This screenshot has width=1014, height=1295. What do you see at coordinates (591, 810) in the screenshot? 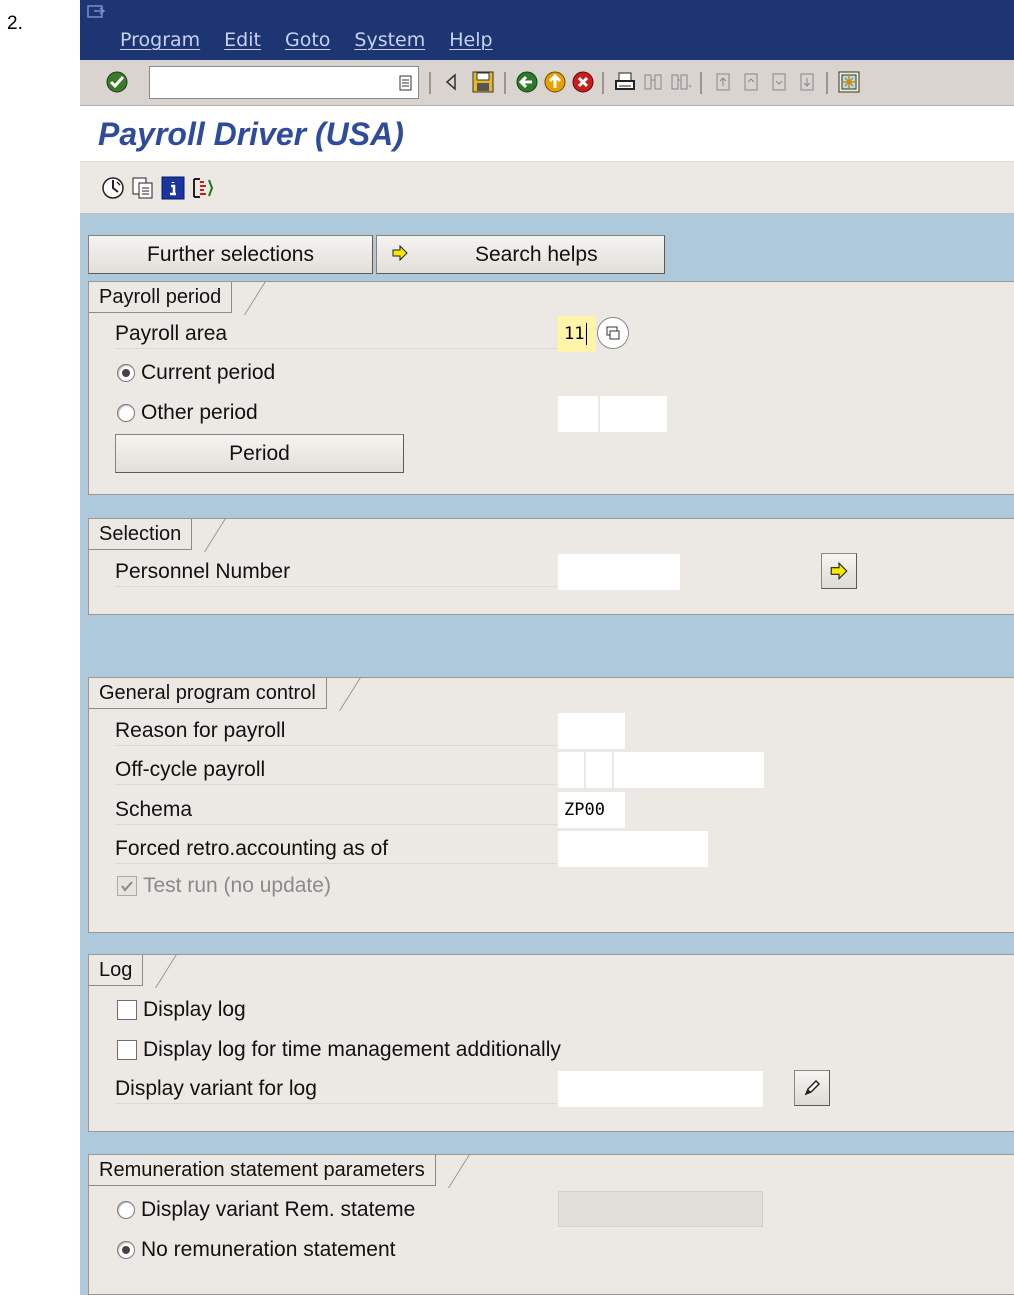
I see `schema-input: ZP00` at bounding box center [591, 810].